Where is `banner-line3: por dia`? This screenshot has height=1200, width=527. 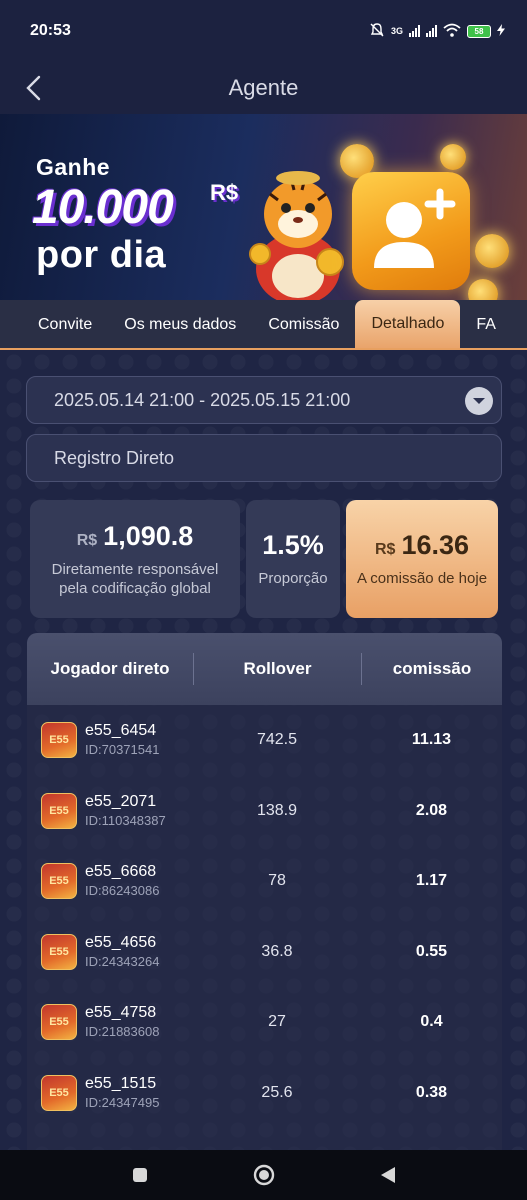
banner-line3: por dia is located at coordinates (101, 255).